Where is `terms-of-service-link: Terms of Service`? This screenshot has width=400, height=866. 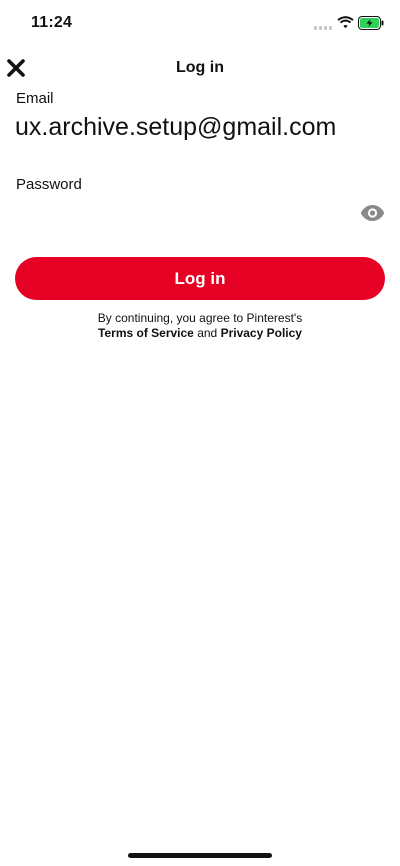
terms-of-service-link: Terms of Service is located at coordinates (146, 333).